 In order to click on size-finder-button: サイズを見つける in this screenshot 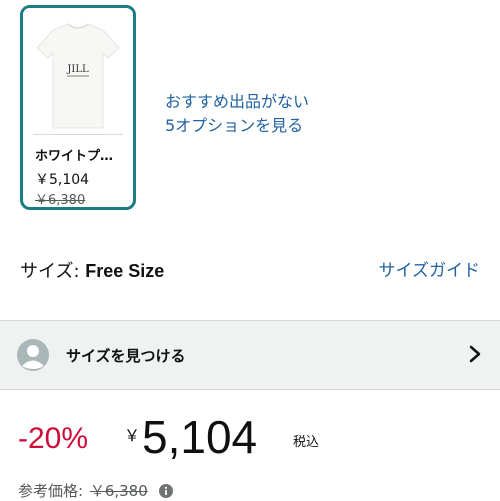, I will do `click(250, 355)`.